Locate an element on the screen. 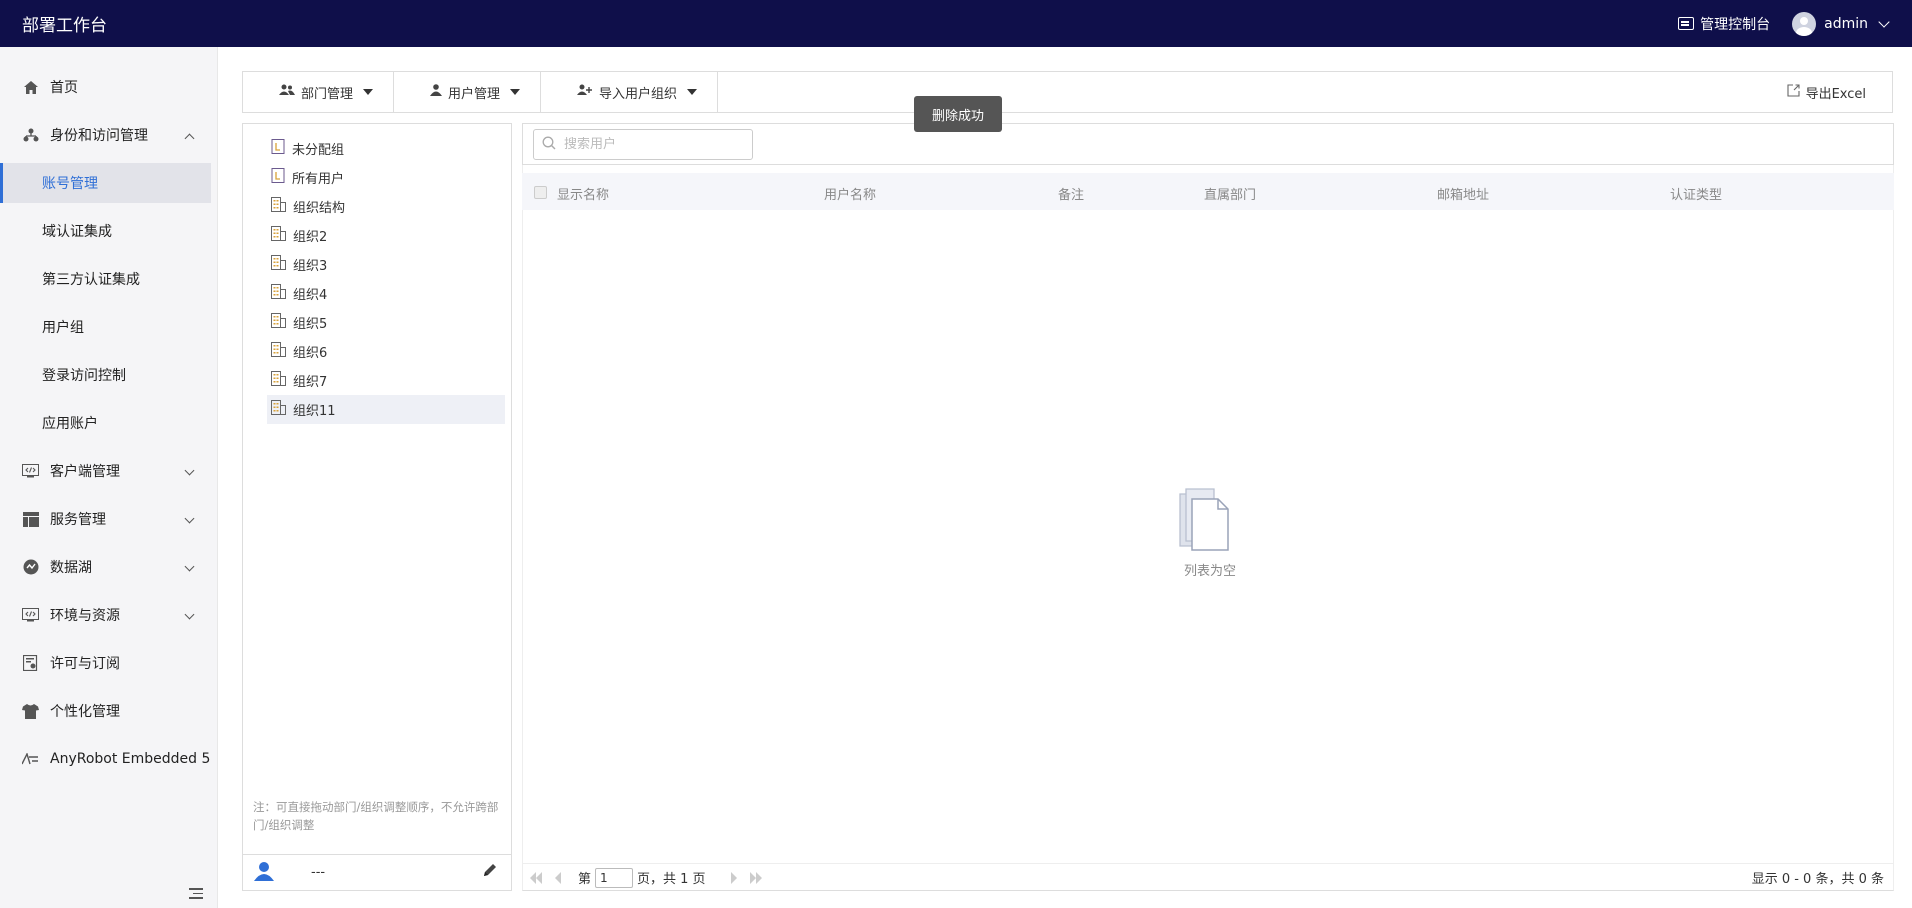 The image size is (1912, 908). org-icon is located at coordinates (30, 135).